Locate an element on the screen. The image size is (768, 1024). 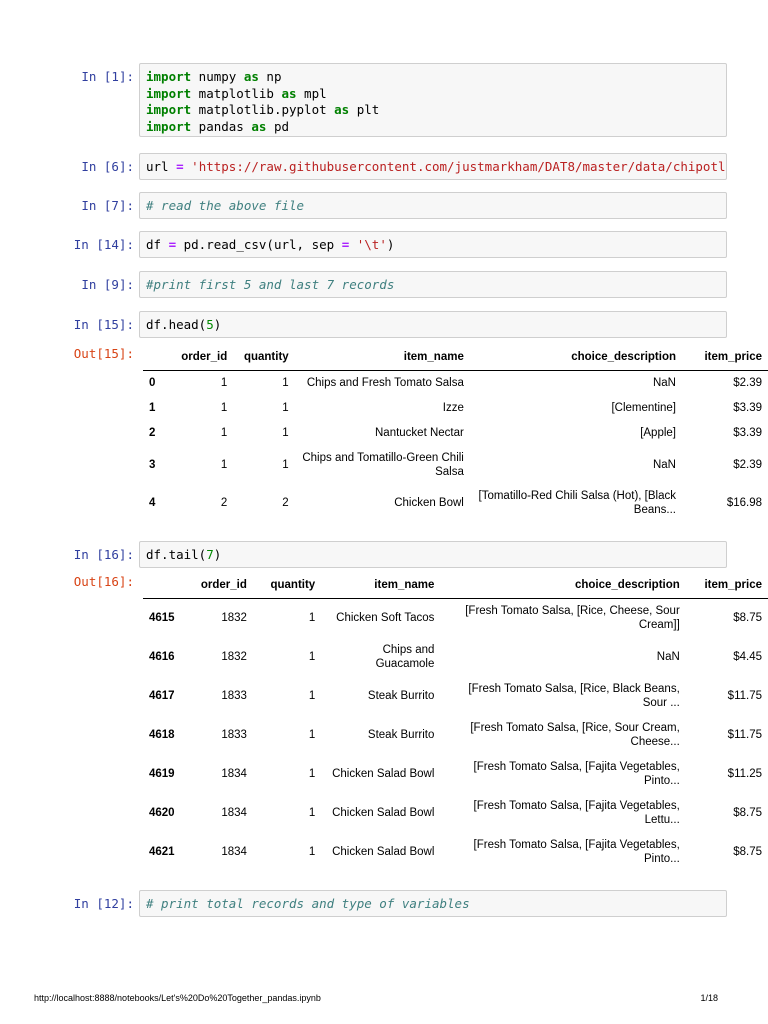
code-input: df.tail(7) is located at coordinates (433, 554).